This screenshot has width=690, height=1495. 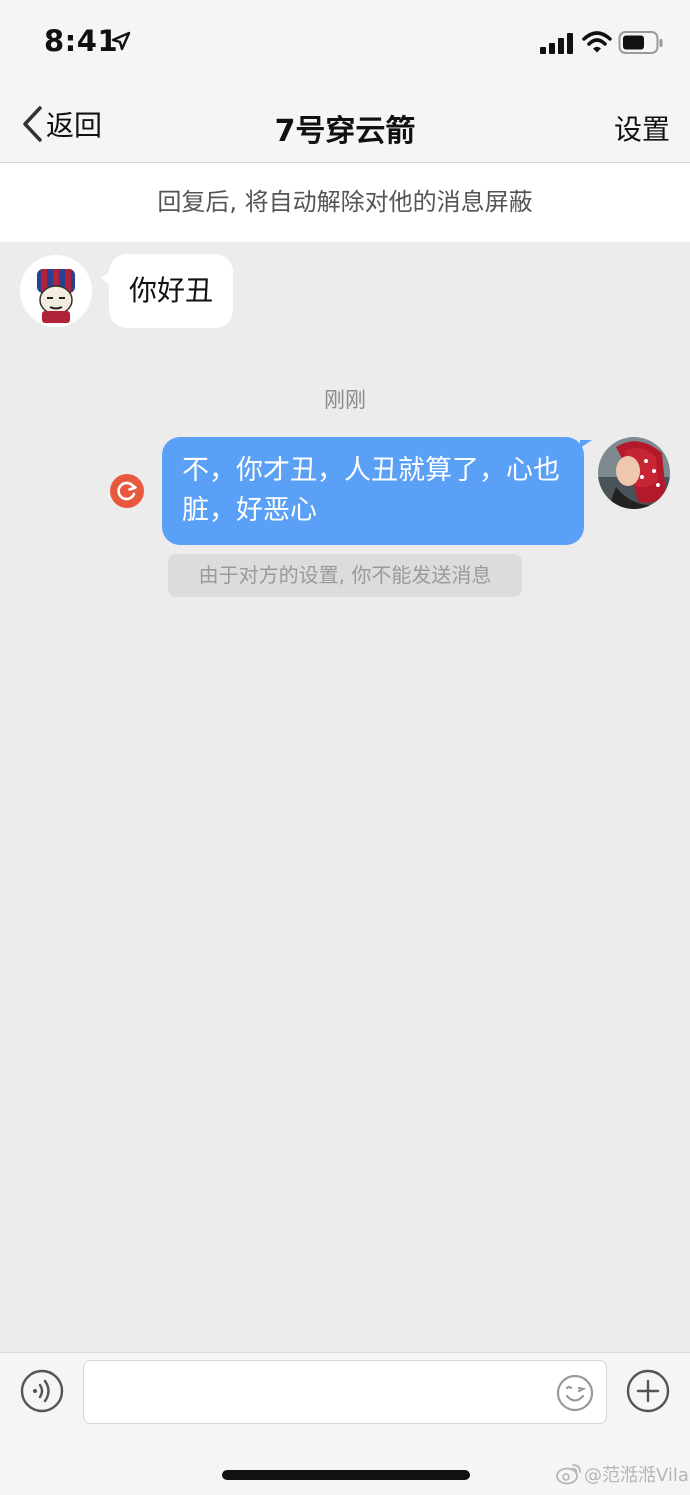 What do you see at coordinates (586, 444) in the screenshot?
I see `outgoing-bubble-tail` at bounding box center [586, 444].